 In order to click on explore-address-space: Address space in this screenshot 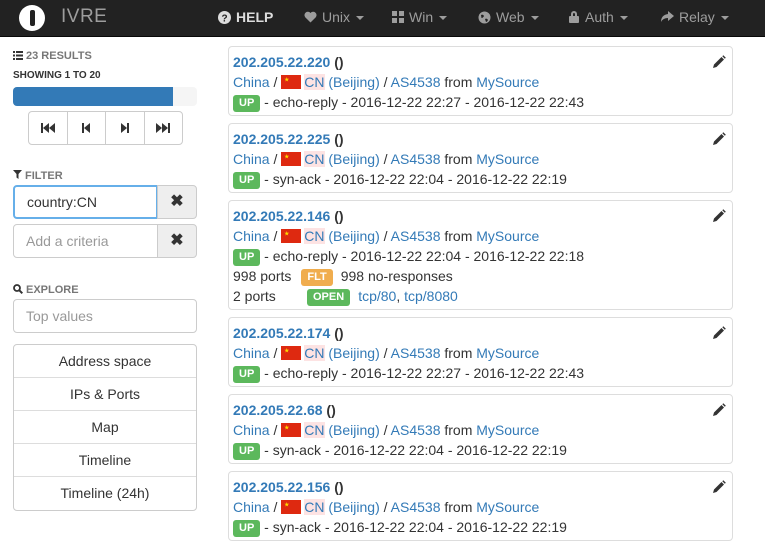, I will do `click(105, 361)`.